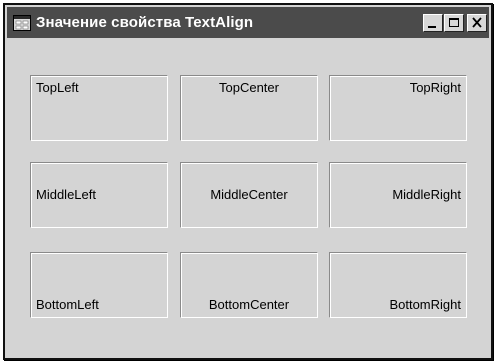 The width and height of the screenshot is (496, 363). What do you see at coordinates (435, 87) in the screenshot?
I see `label-top-right-text: TopRight` at bounding box center [435, 87].